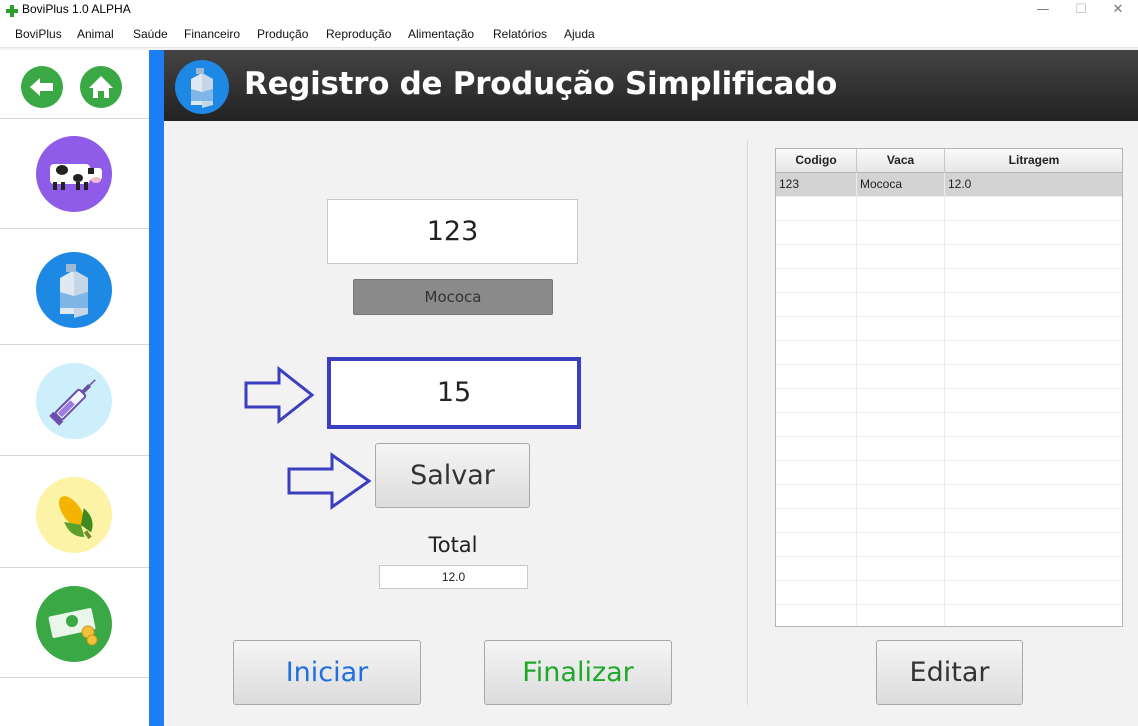  What do you see at coordinates (453, 545) in the screenshot?
I see `total-label: Total` at bounding box center [453, 545].